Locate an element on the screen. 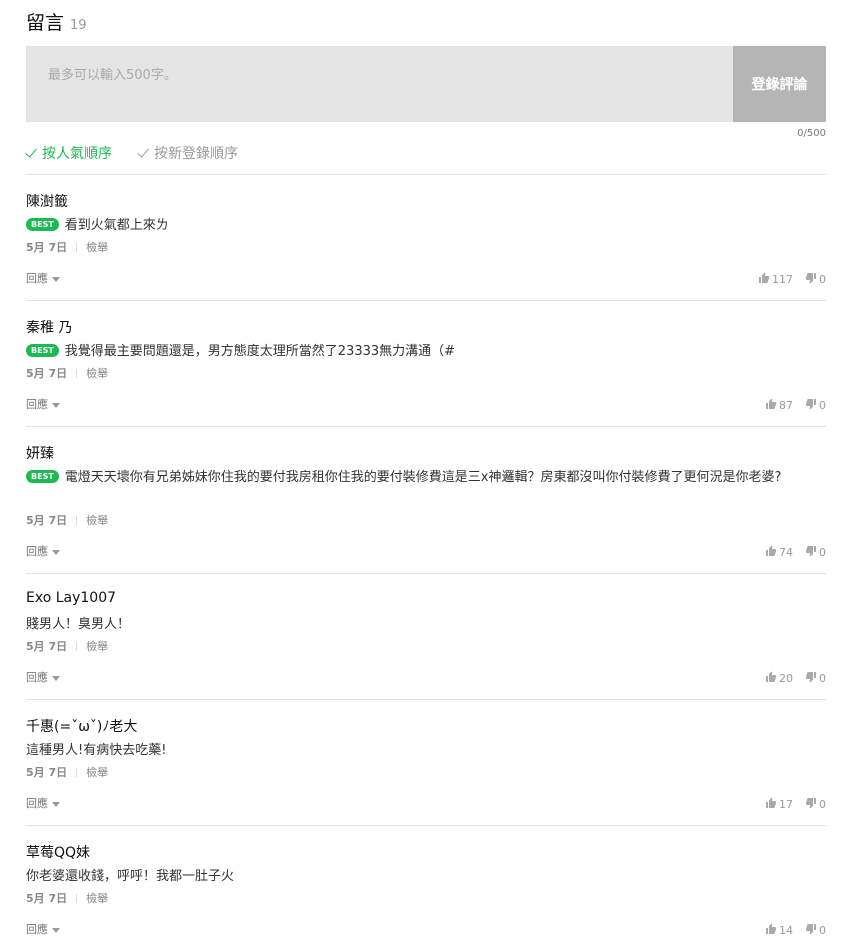  comment-text: 賤男人！臭男人！ is located at coordinates (78, 624).